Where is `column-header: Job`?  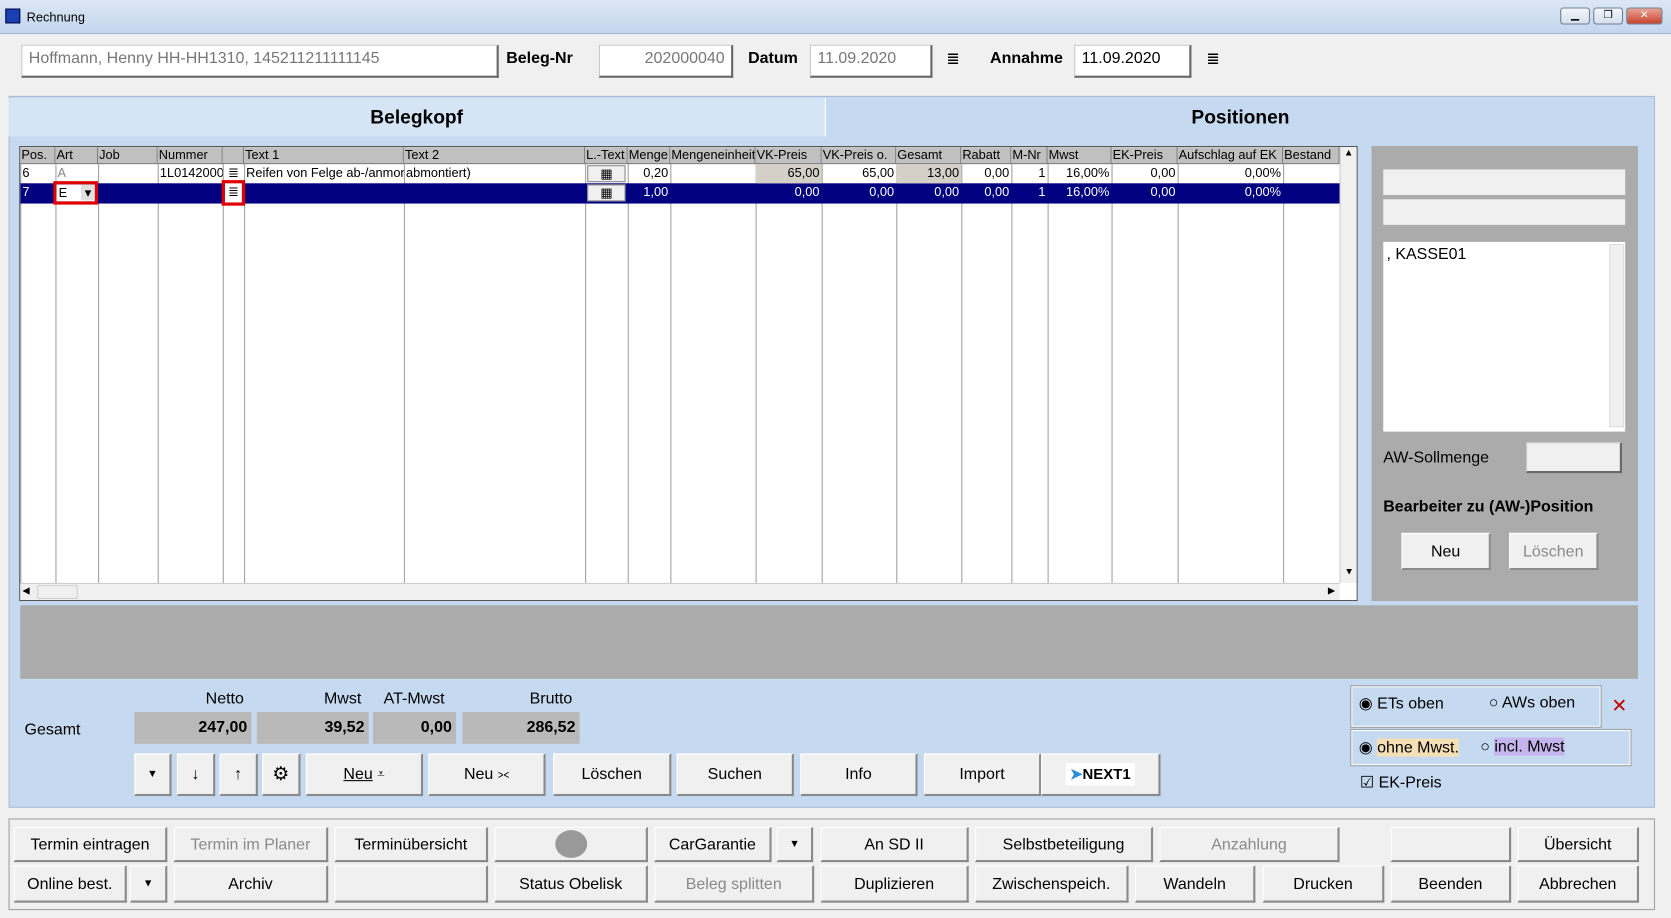
column-header: Job is located at coordinates (128, 156).